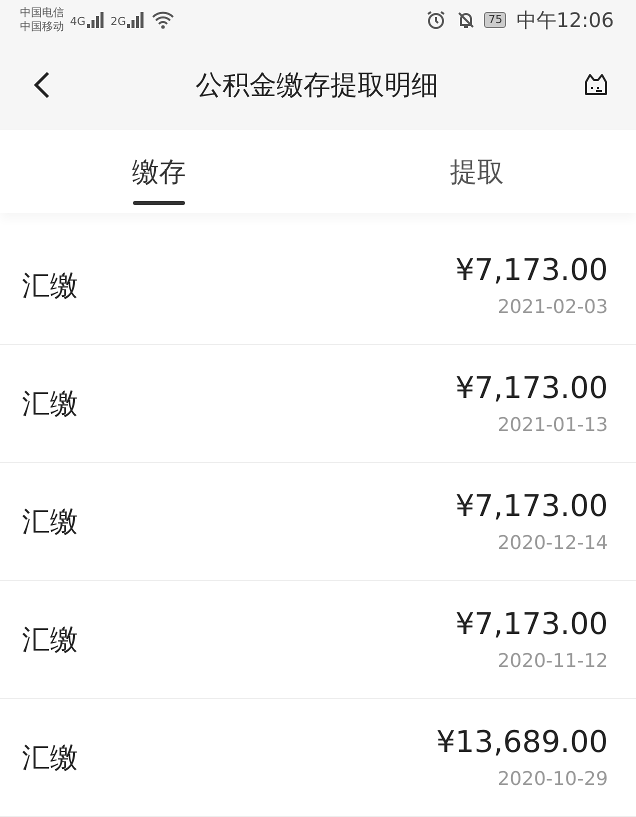  What do you see at coordinates (553, 779) in the screenshot?
I see `record-date: 2020-10-29` at bounding box center [553, 779].